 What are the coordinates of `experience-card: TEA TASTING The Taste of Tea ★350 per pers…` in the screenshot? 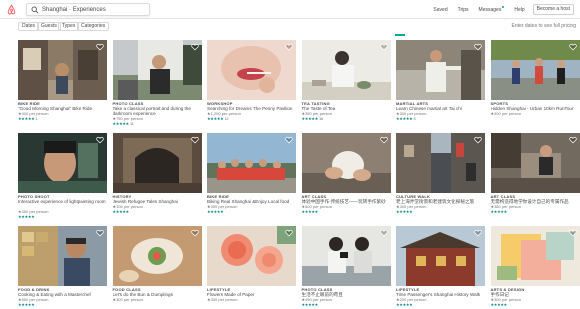 It's located at (346, 83).